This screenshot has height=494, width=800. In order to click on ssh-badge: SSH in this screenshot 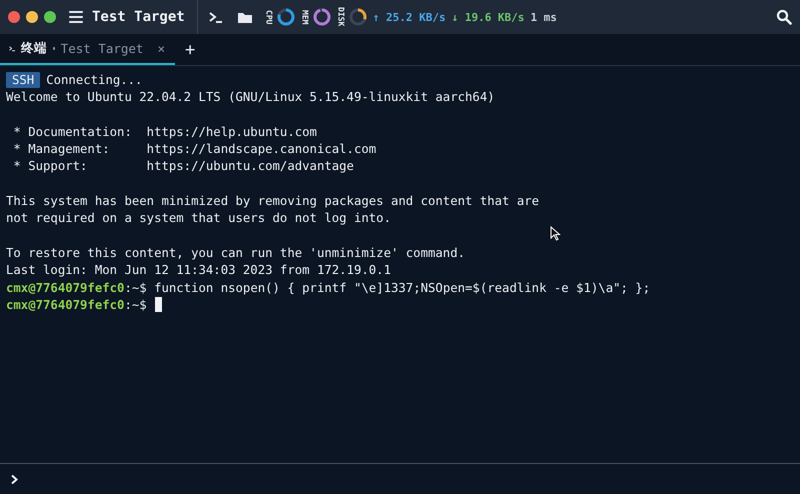, I will do `click(23, 80)`.